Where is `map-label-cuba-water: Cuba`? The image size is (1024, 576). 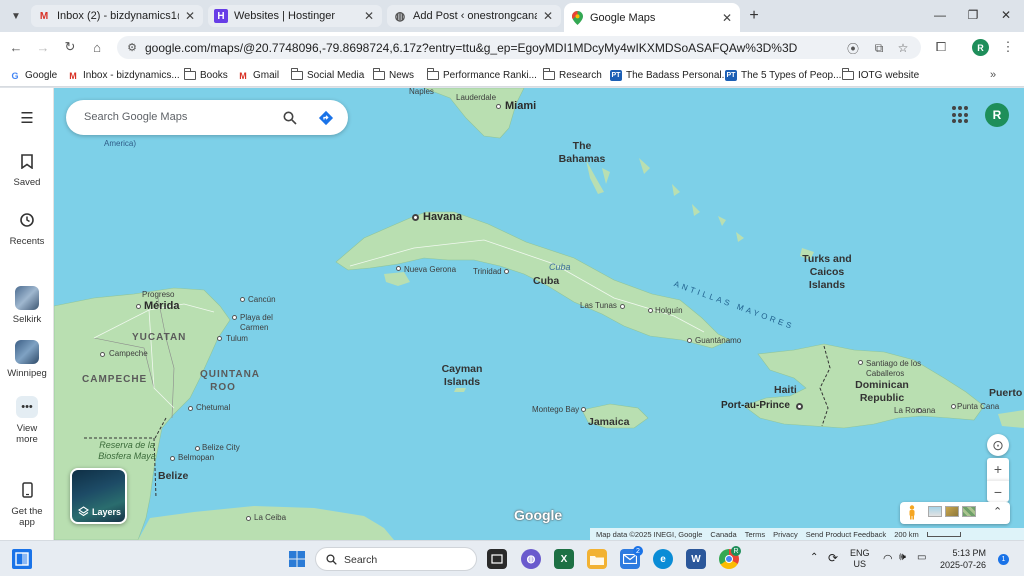 map-label-cuba-water: Cuba is located at coordinates (560, 267).